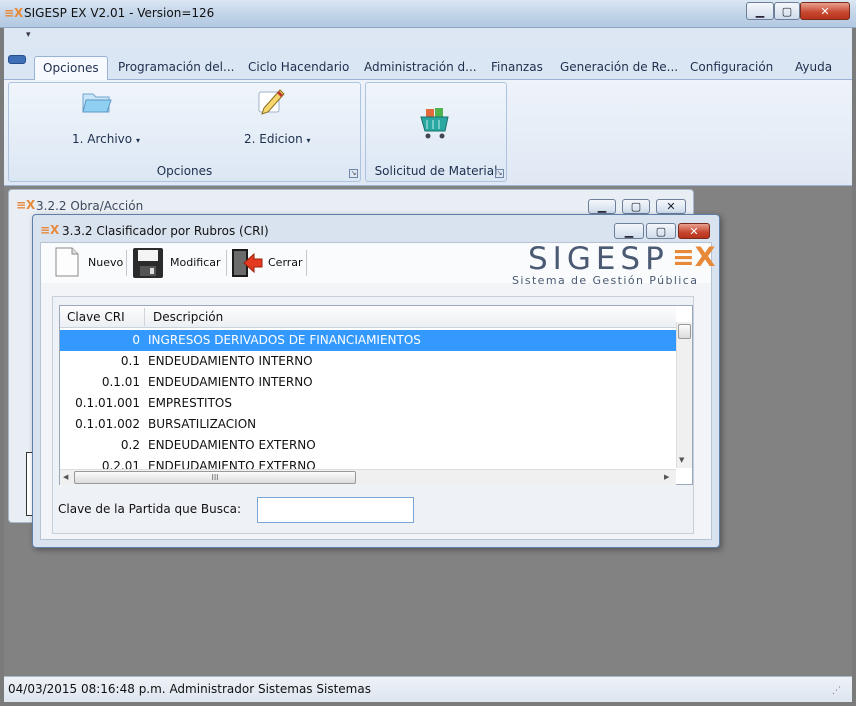  Describe the element at coordinates (195, 262) in the screenshot. I see `modificar-label: Modificar` at that location.